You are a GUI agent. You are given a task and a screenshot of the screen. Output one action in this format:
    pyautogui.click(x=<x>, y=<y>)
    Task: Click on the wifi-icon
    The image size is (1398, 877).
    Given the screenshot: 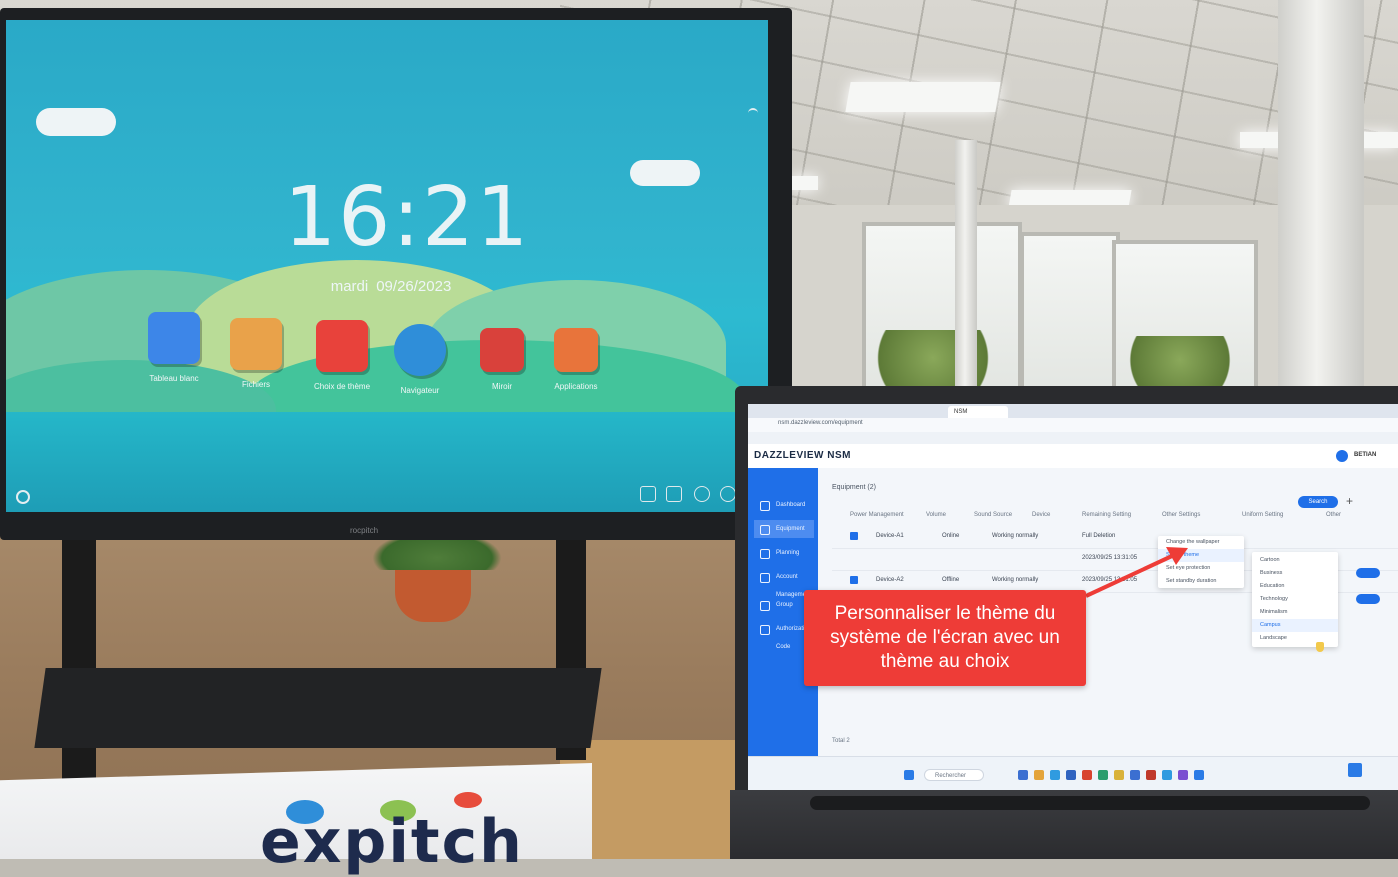 What is the action you would take?
    pyautogui.click(x=753, y=113)
    